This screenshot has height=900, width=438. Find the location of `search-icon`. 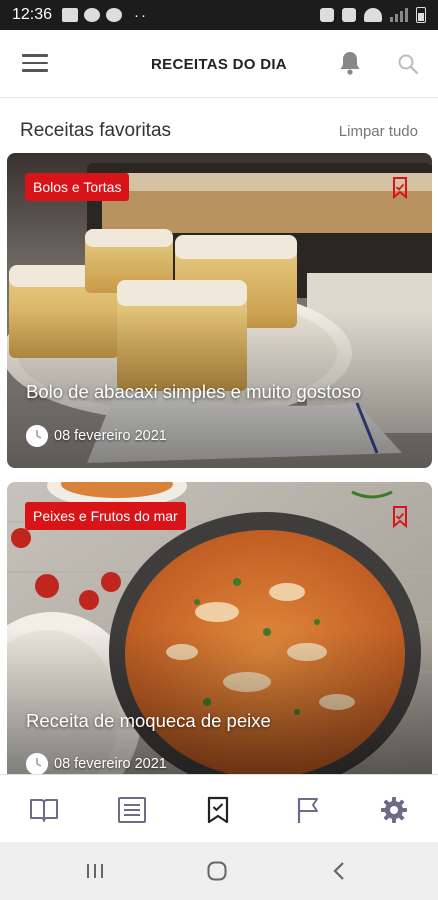

search-icon is located at coordinates (408, 64).